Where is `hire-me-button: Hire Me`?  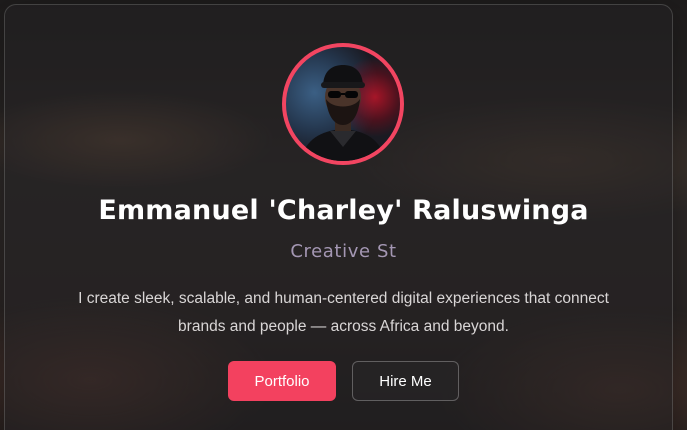 hire-me-button: Hire Me is located at coordinates (405, 381).